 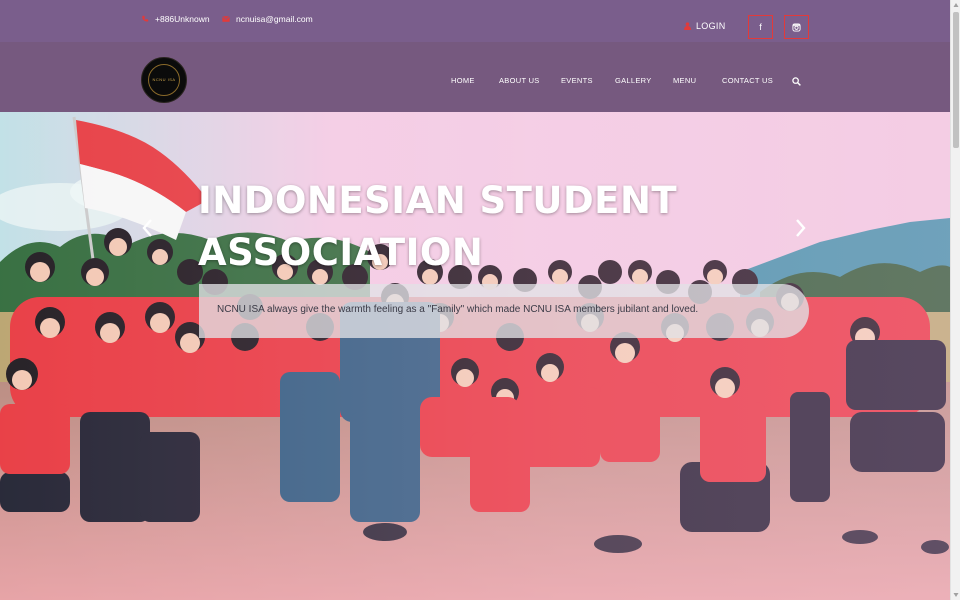 I want to click on nav-item-contact-us: CONTACT US, so click(x=747, y=80).